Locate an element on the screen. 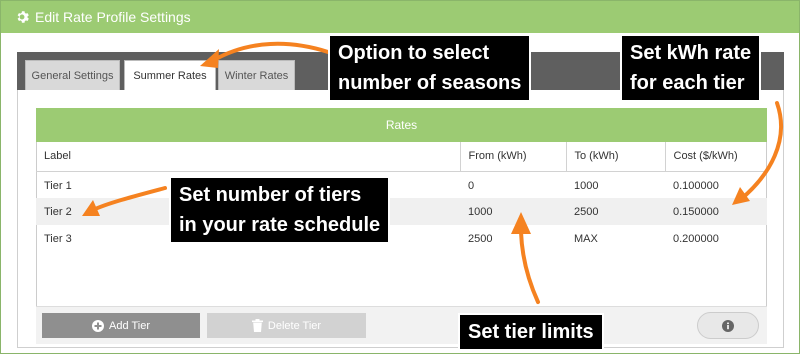 The height and width of the screenshot is (354, 800). window-title-bar: Edit Rate Profile Settings is located at coordinates (400, 17).